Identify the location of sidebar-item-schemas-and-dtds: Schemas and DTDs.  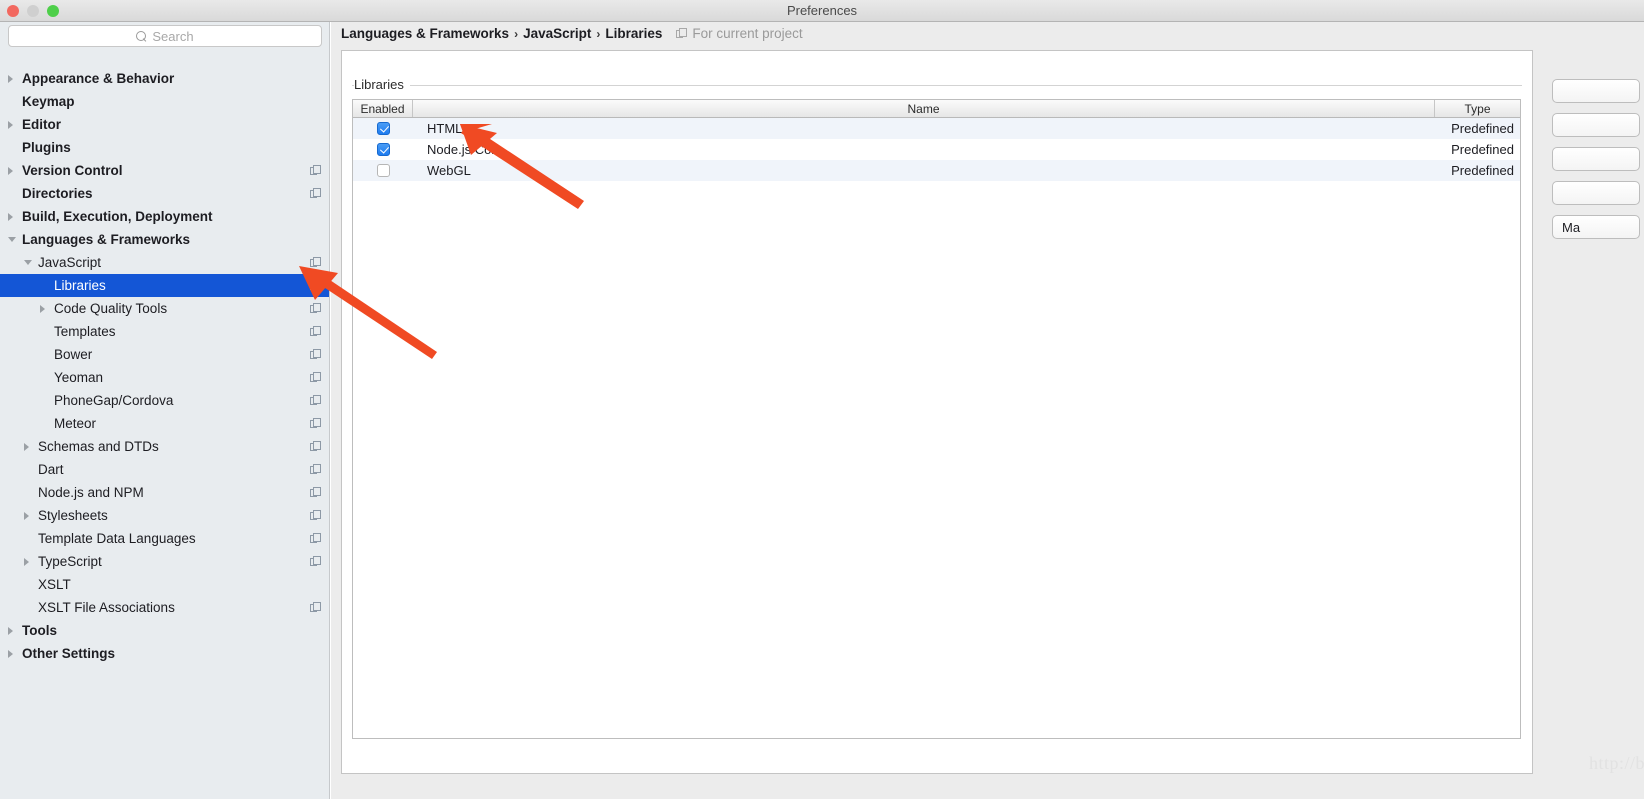
(164, 446).